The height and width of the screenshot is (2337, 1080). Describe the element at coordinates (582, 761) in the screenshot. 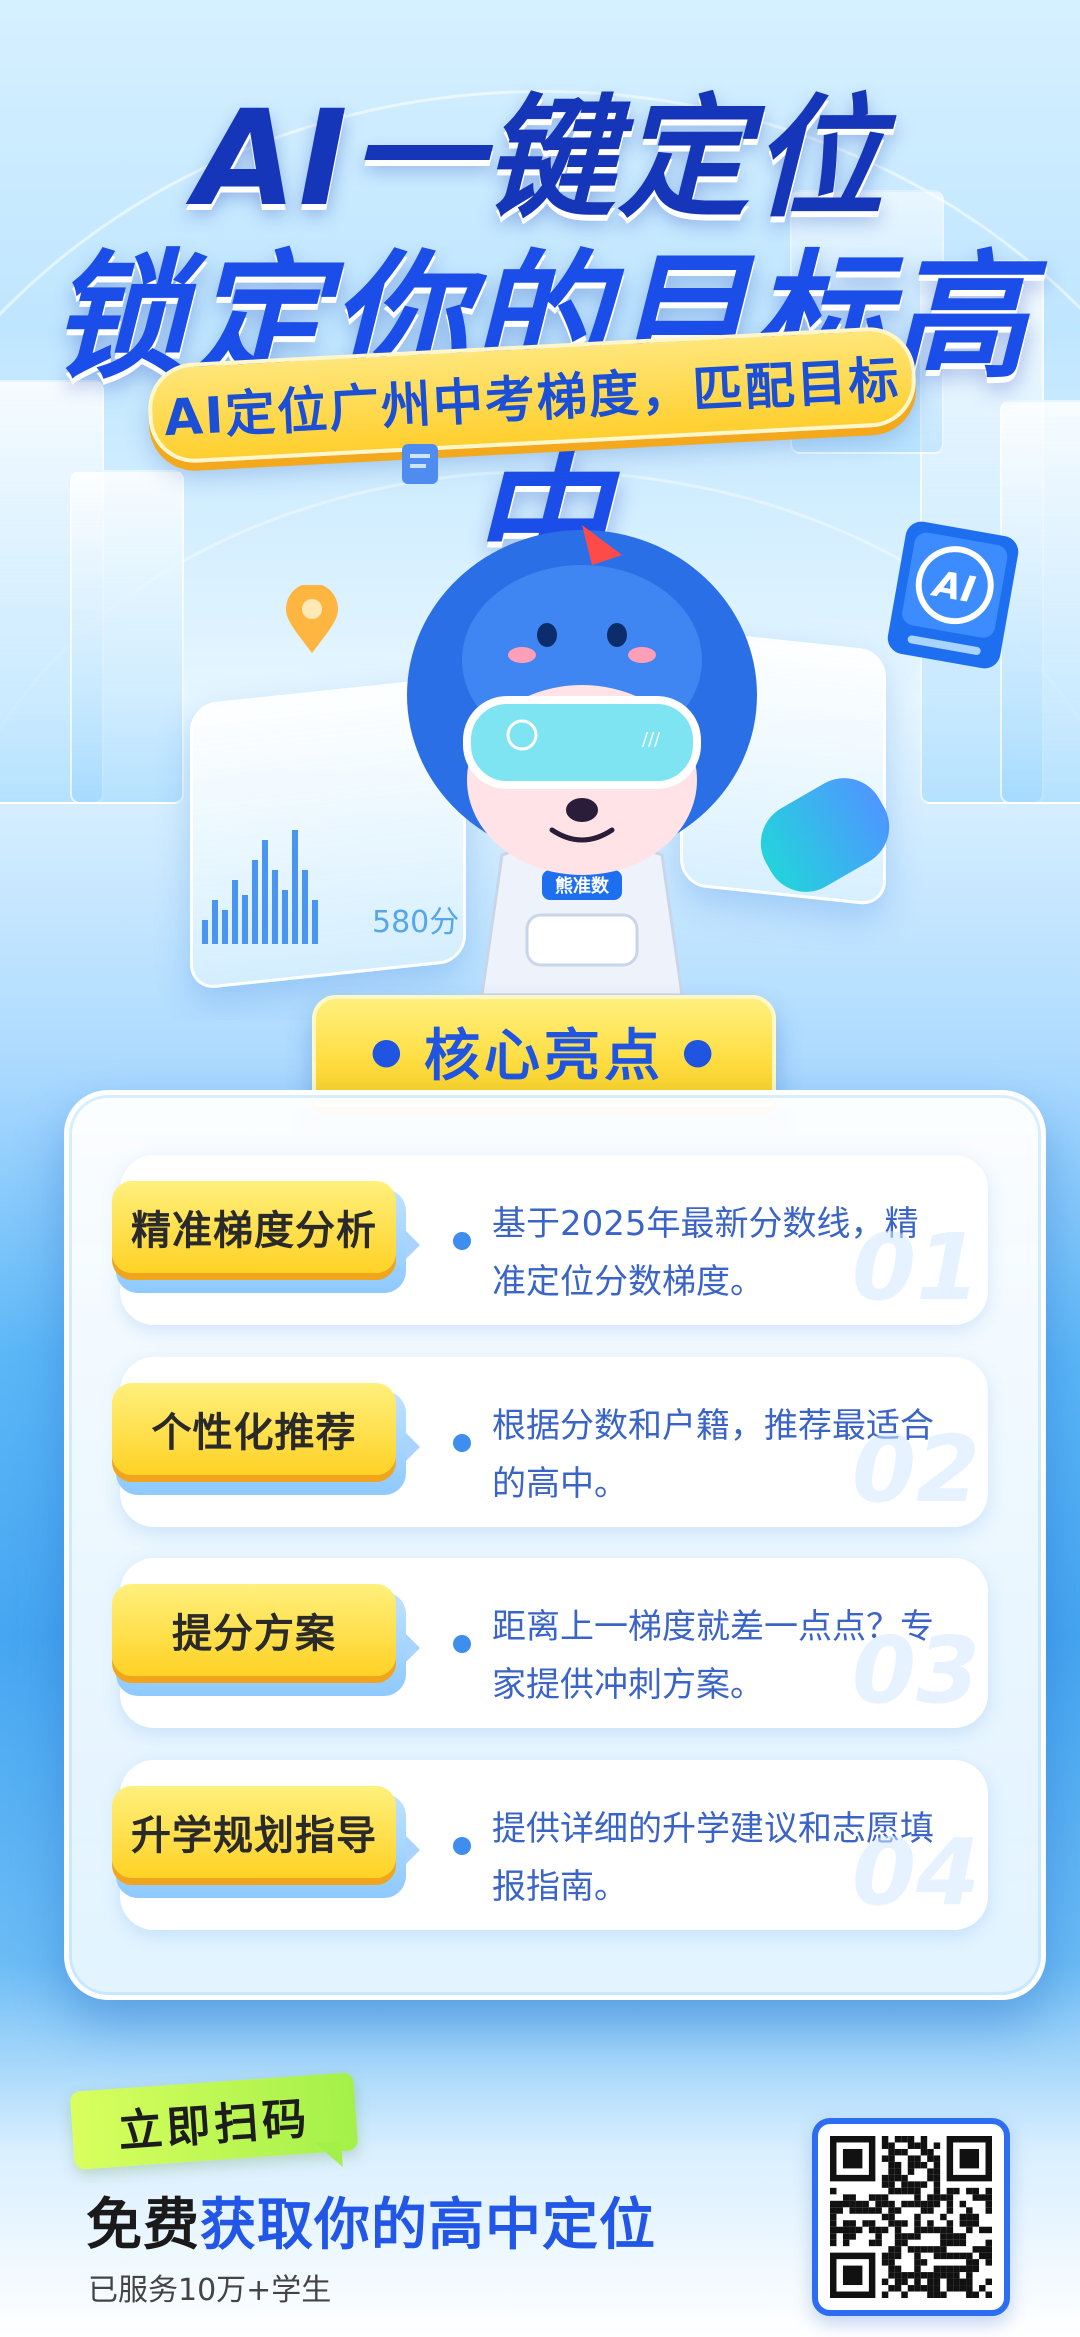

I see `mascot-illustration: 熊准数 ///` at that location.